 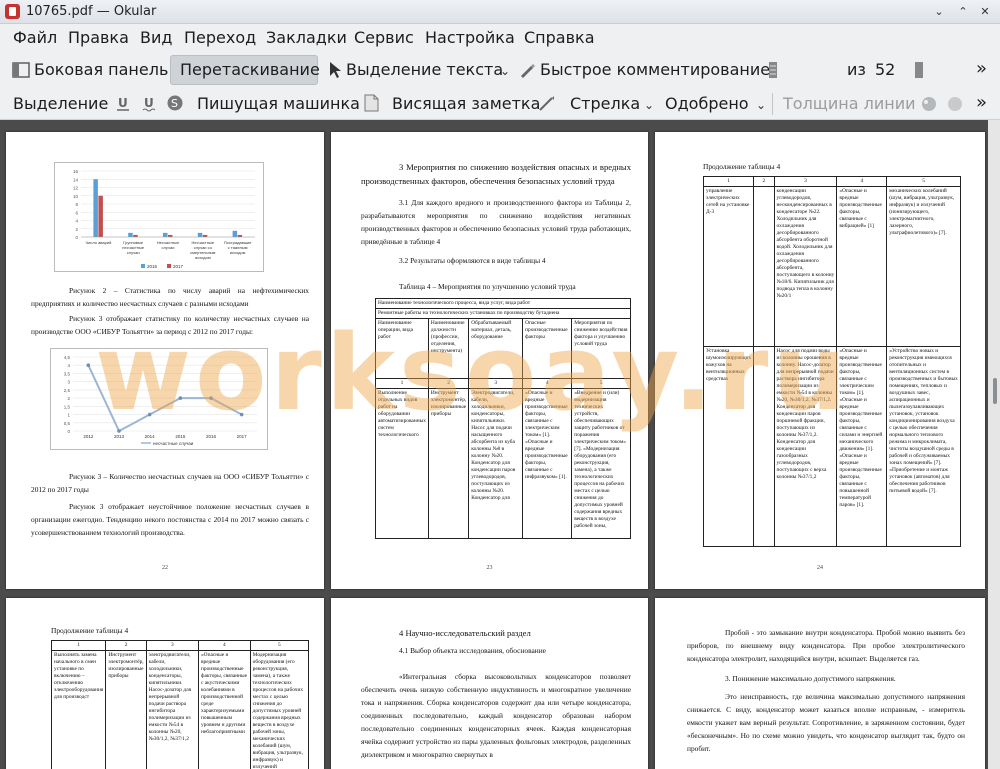 I want to click on line-width-control: Толщина линии, so click(x=849, y=103).